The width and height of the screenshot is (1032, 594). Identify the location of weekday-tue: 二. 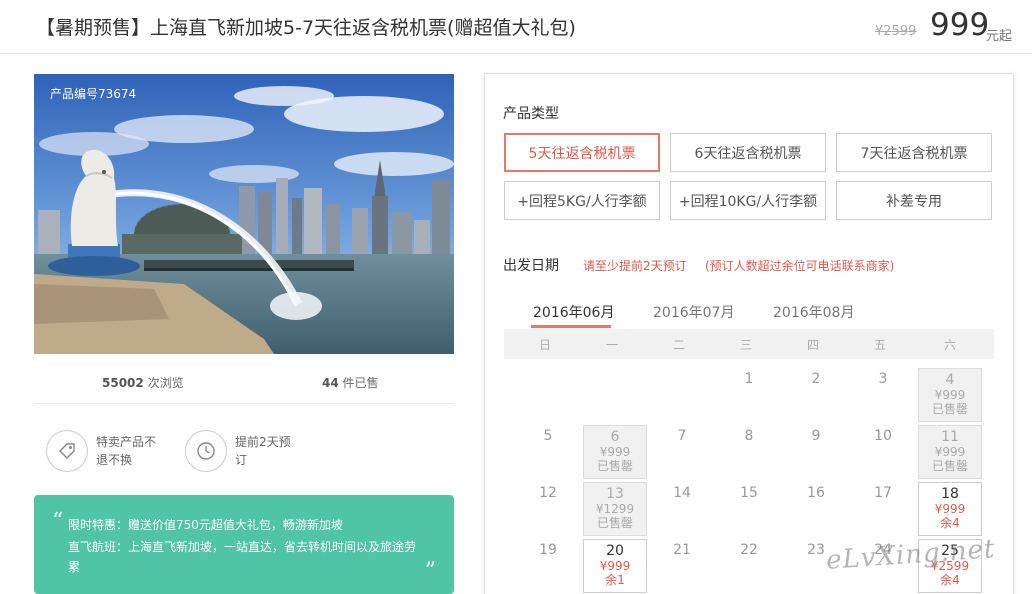
(678, 345).